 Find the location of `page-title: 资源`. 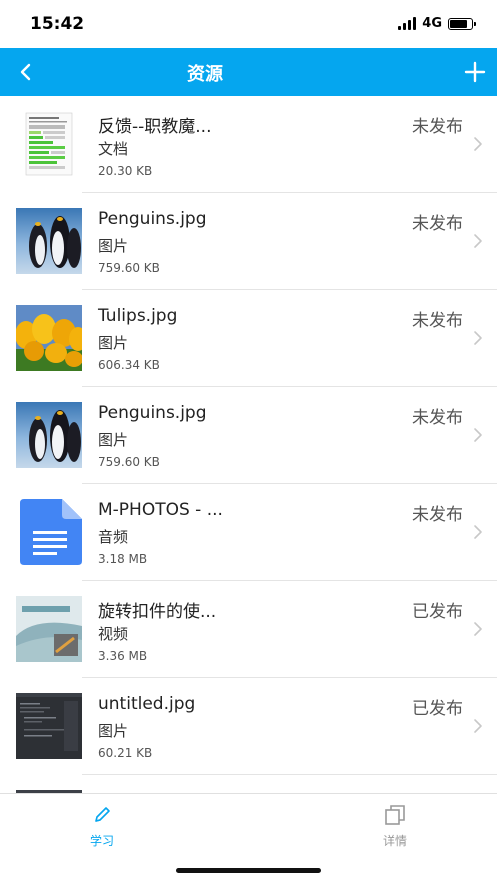

page-title: 资源 is located at coordinates (205, 74).